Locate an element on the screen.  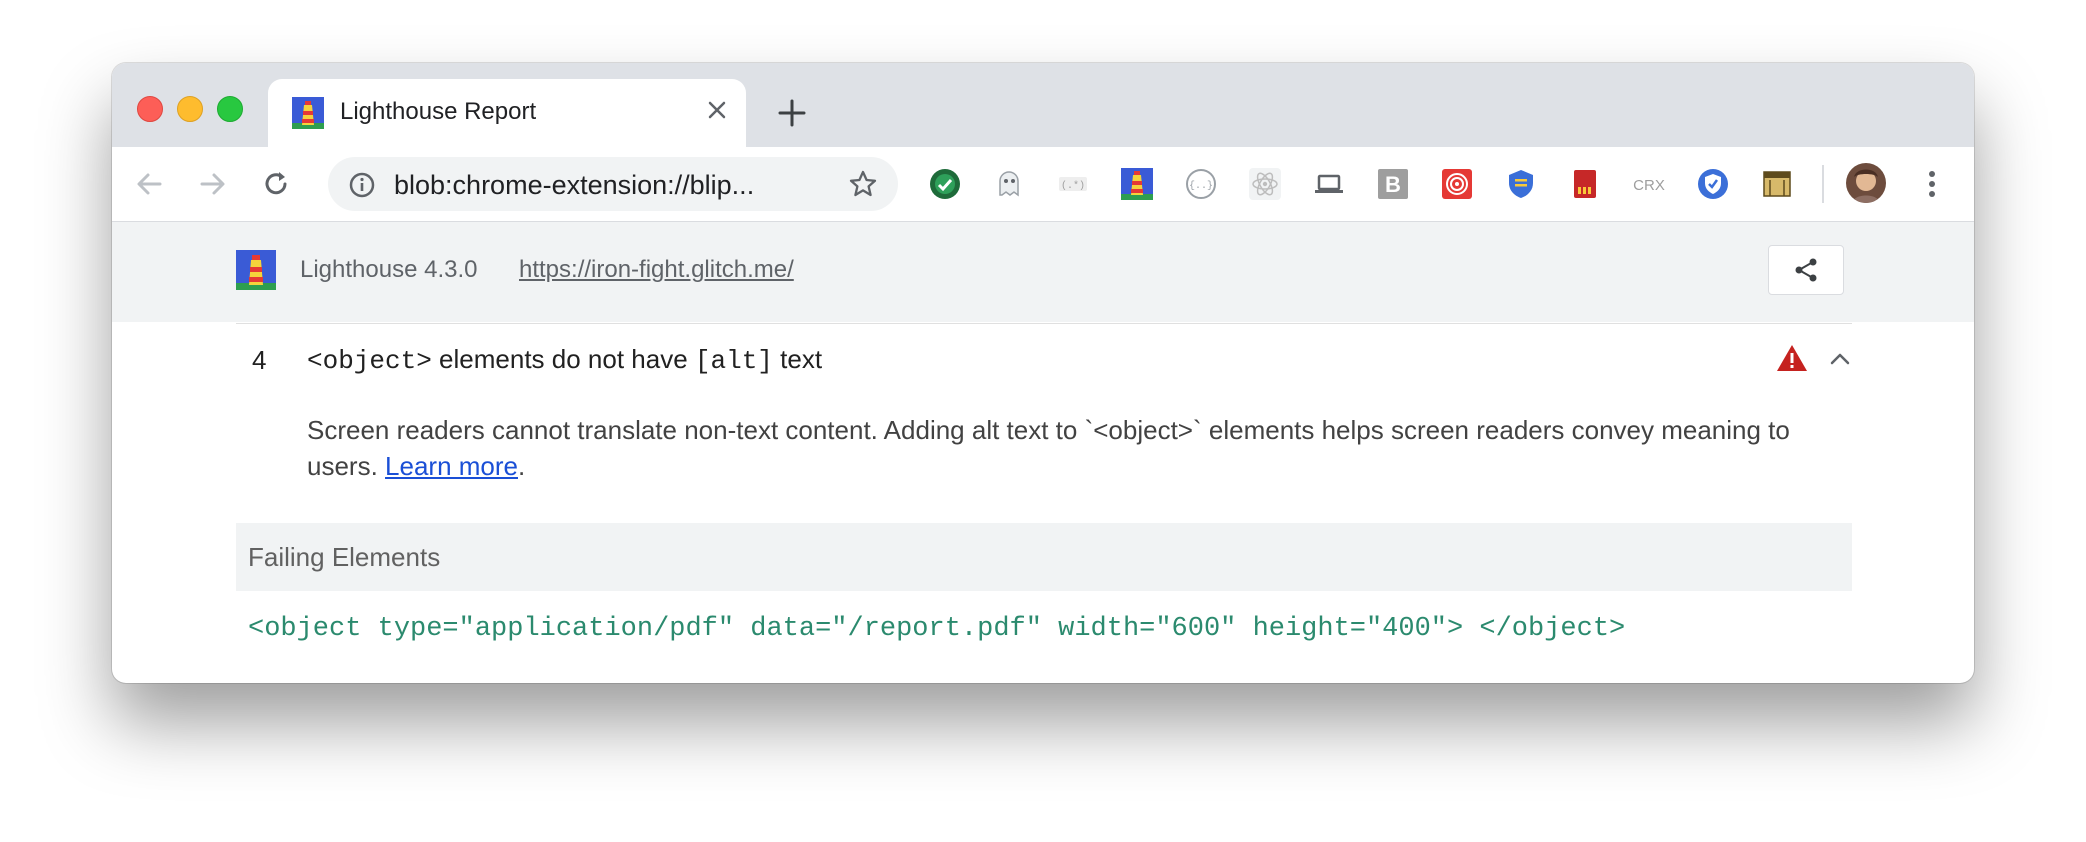
shield-icon is located at coordinates (1521, 184).